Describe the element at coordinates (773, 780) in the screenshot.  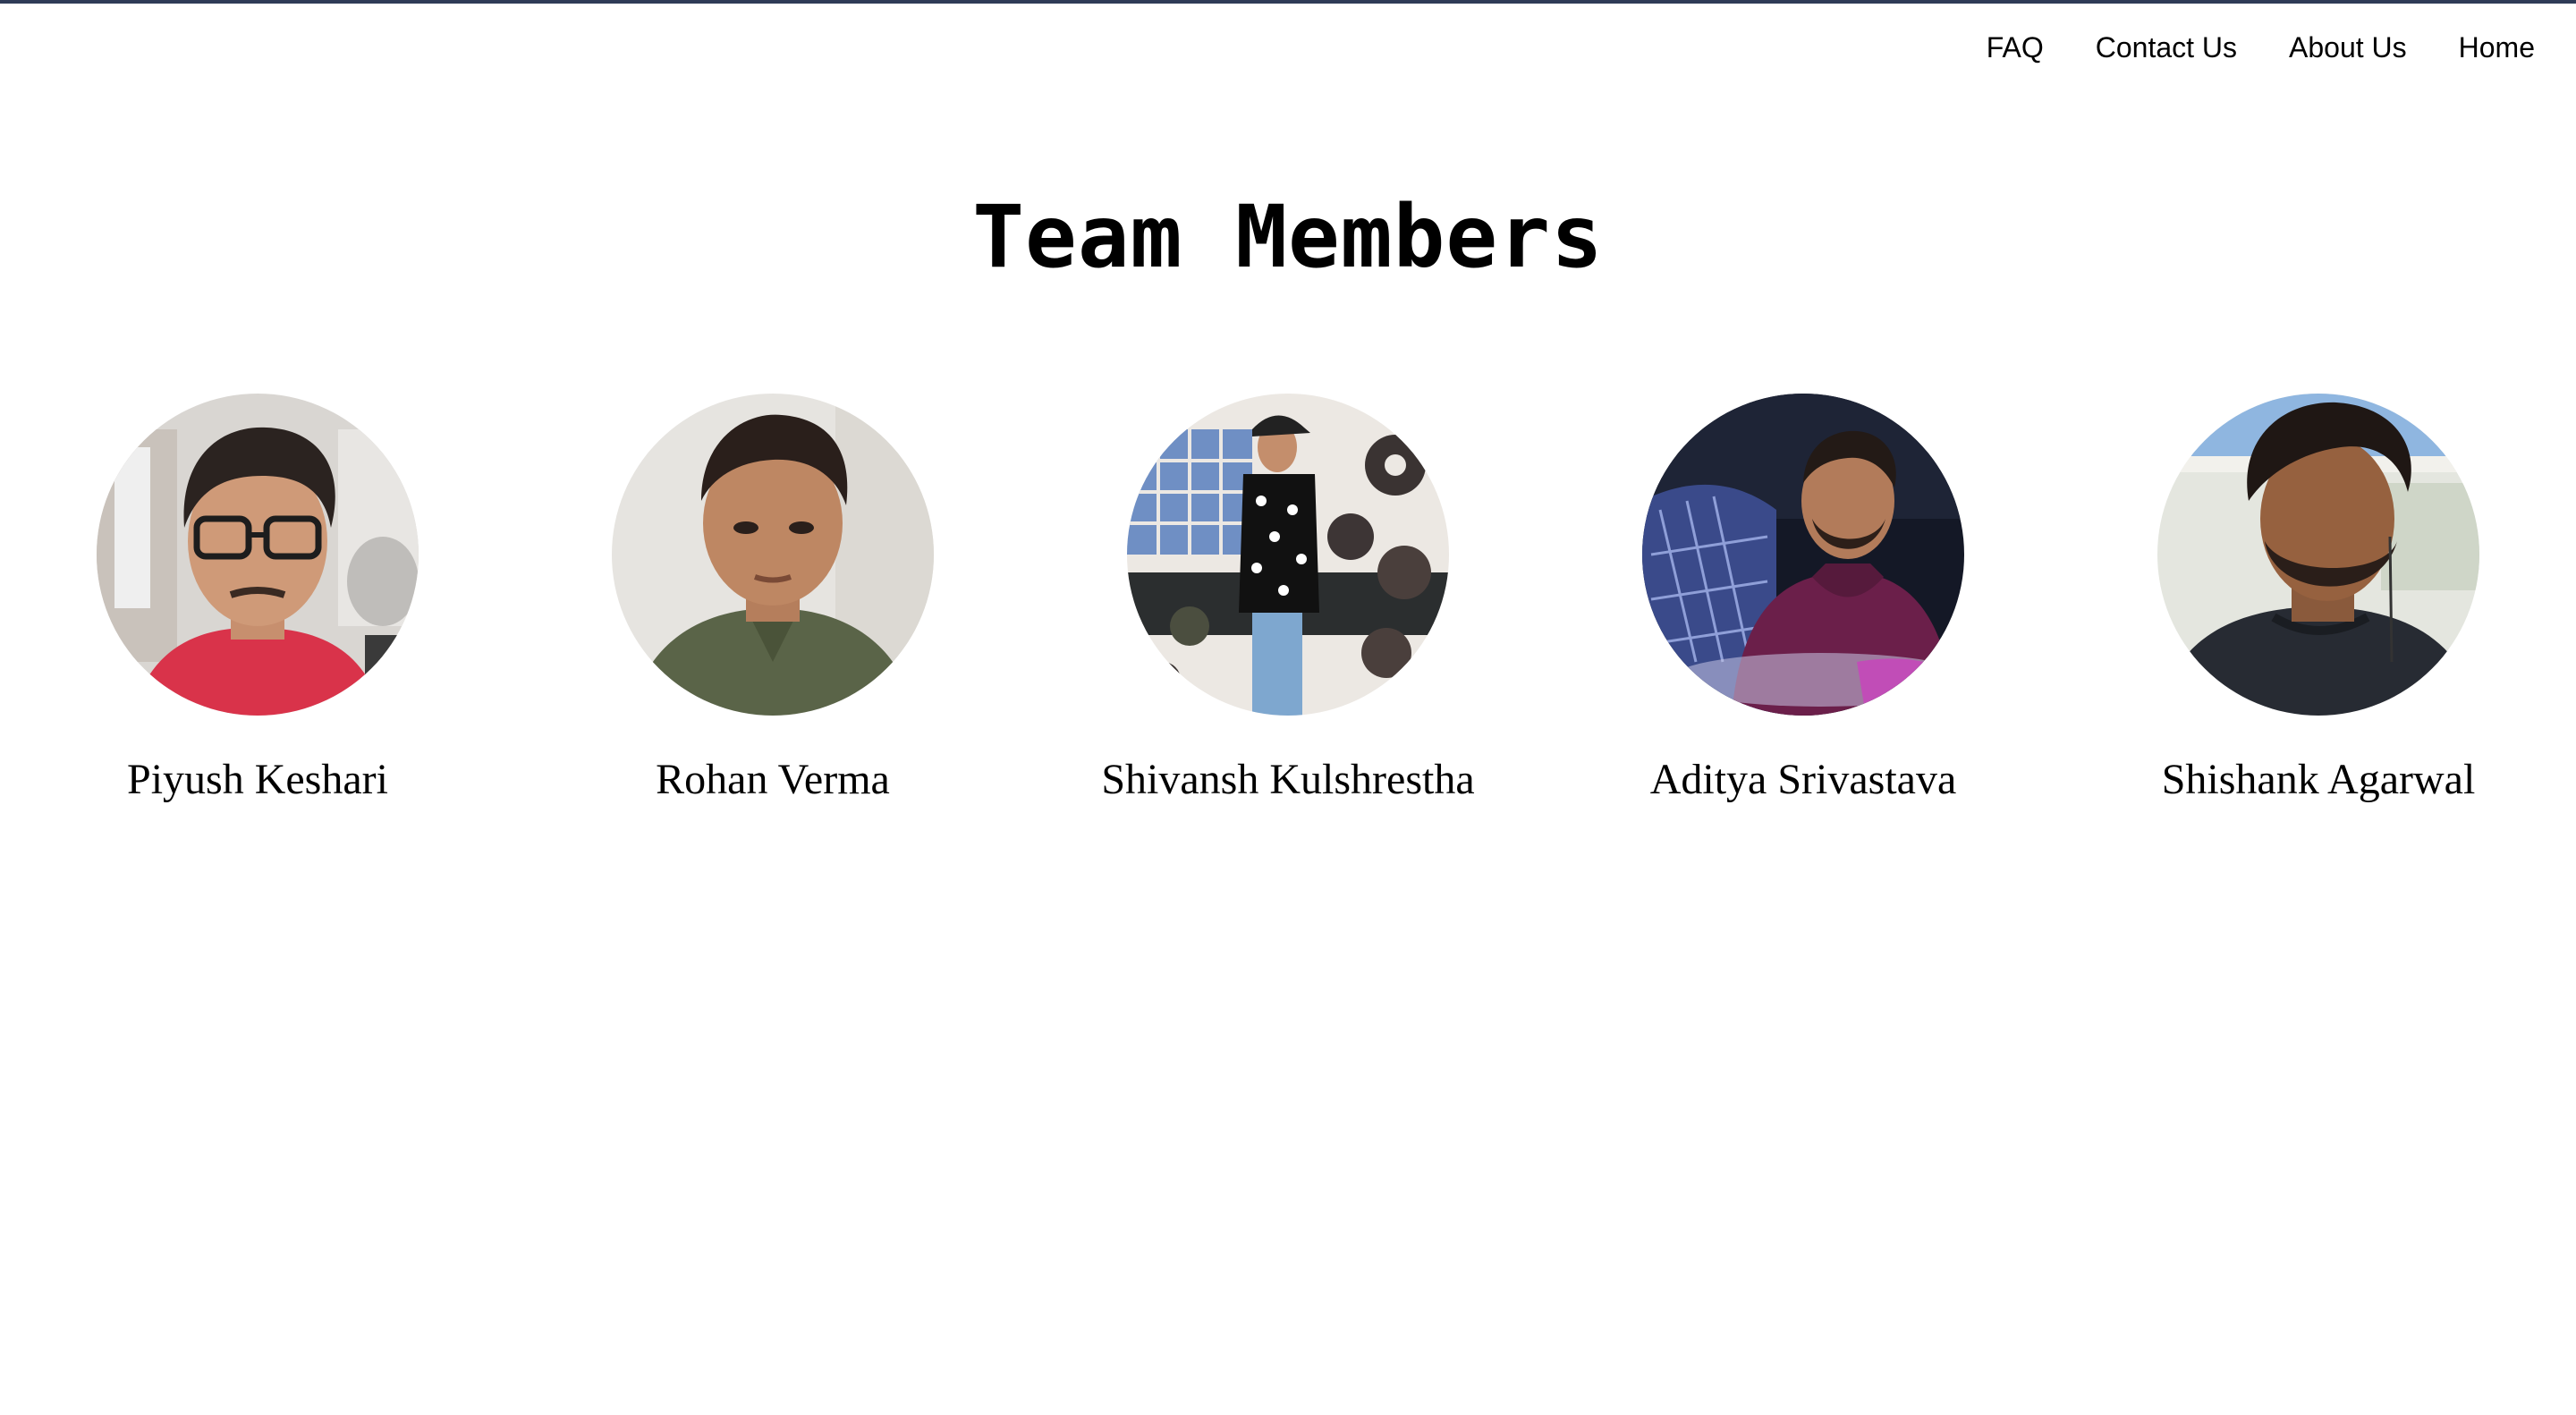
I see `member-name: Rohan Verma` at that location.